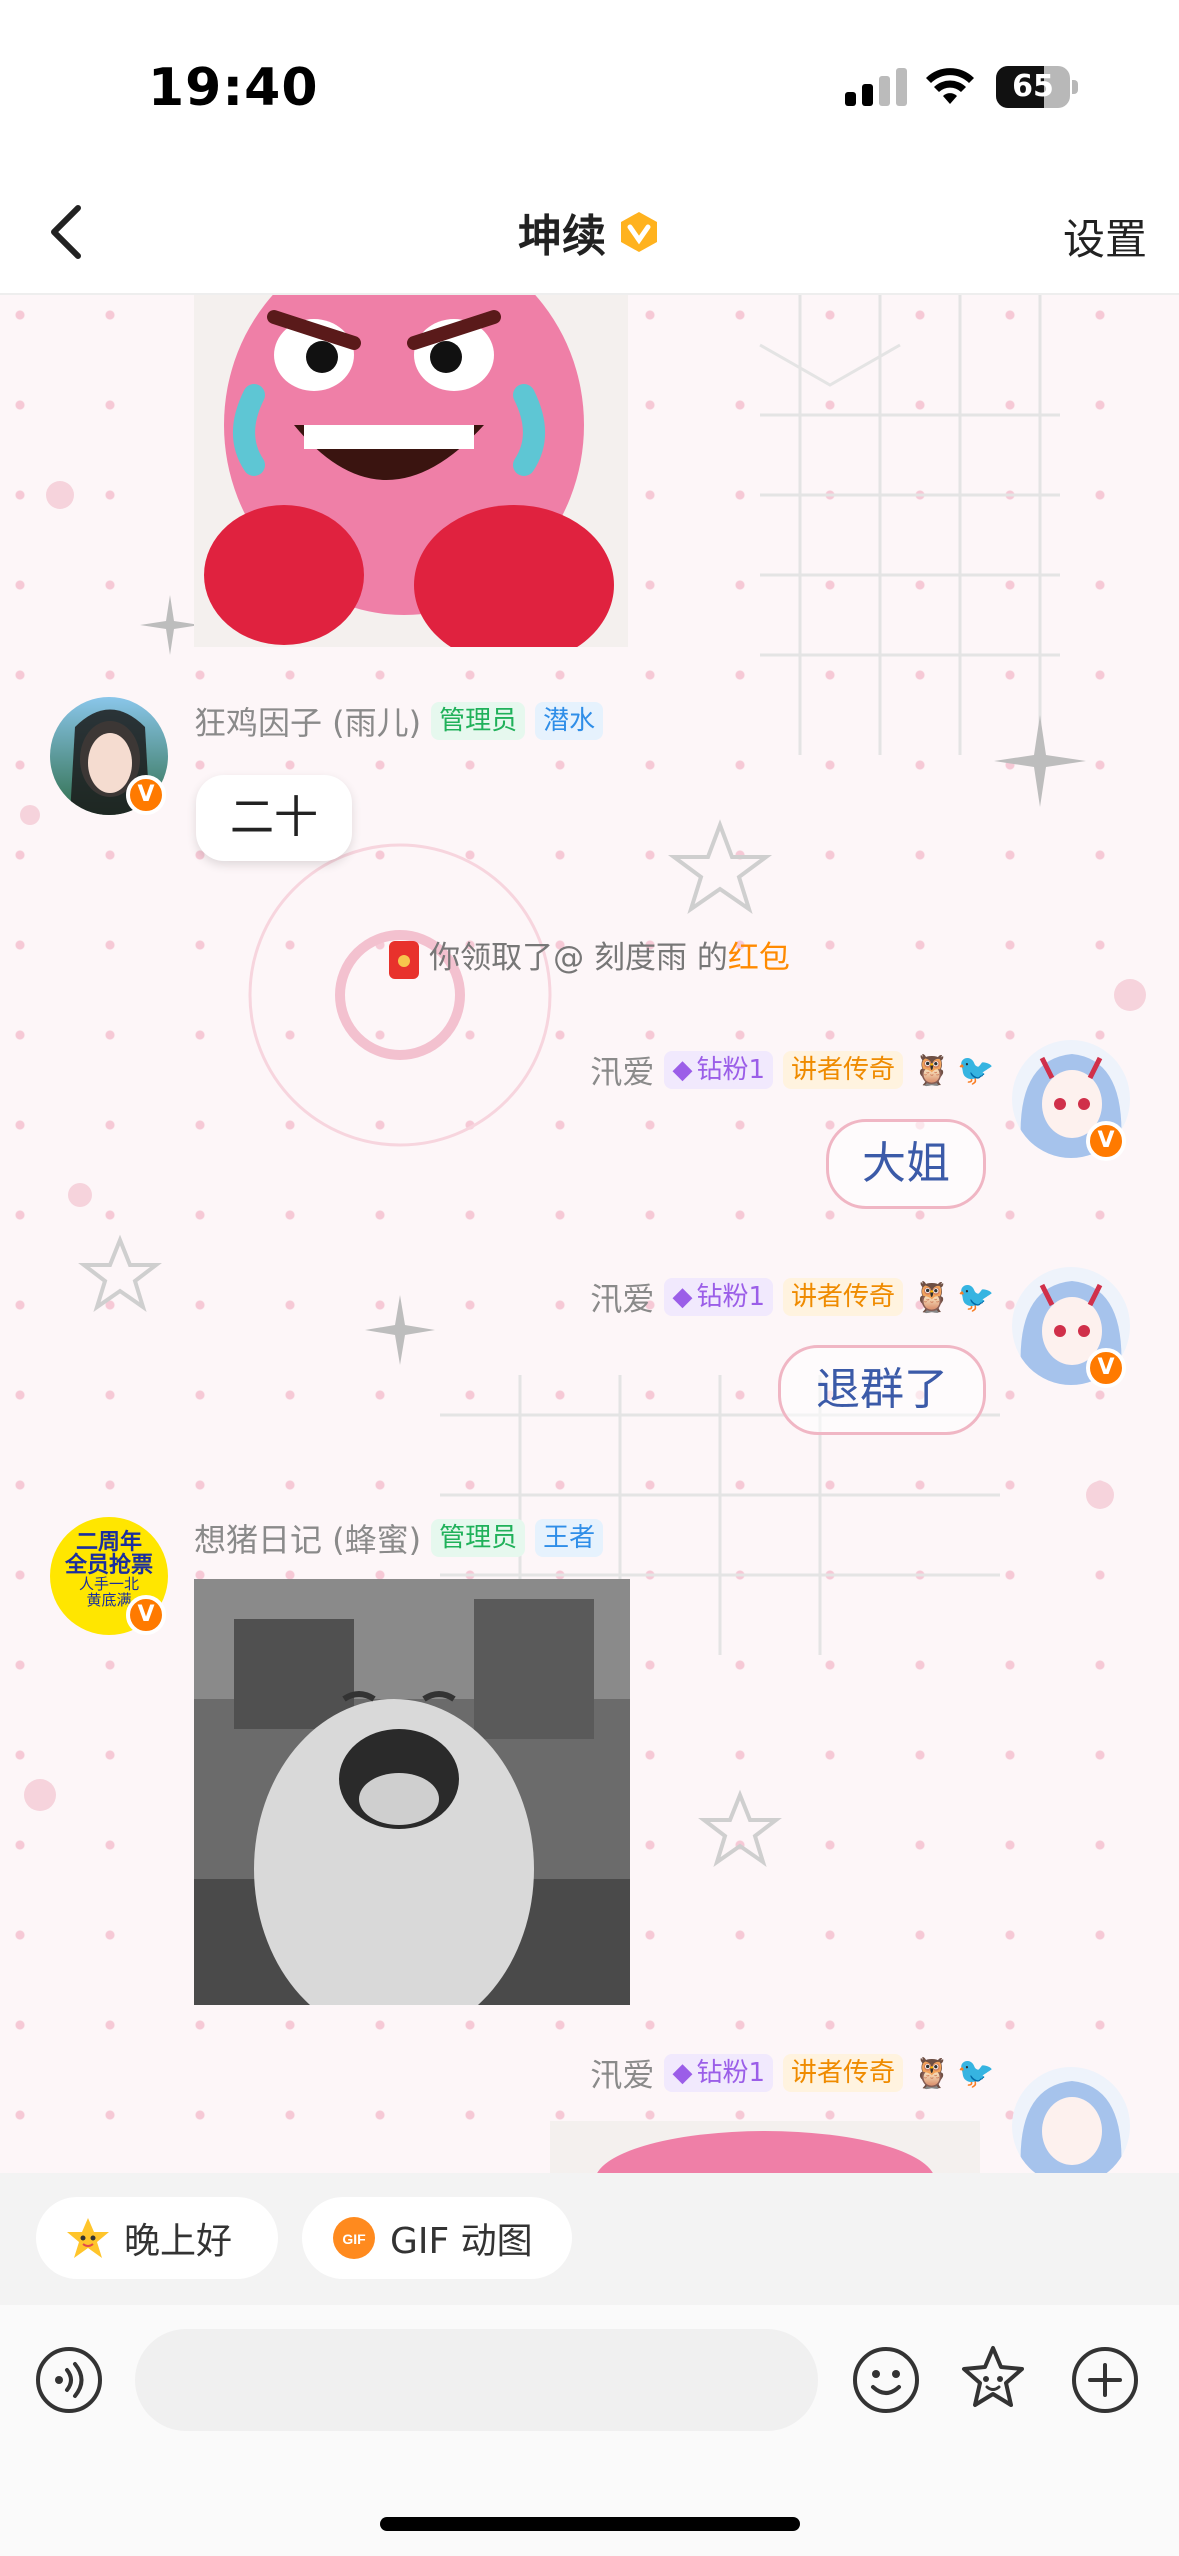 This screenshot has width=1179, height=2556. I want to click on message-text: 退群了, so click(882, 1389).